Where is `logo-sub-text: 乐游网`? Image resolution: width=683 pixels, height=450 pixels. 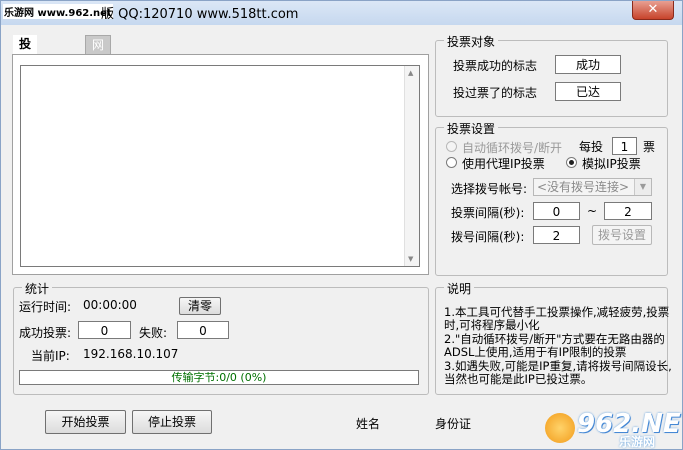
logo-sub-text: 乐游网 is located at coordinates (637, 442).